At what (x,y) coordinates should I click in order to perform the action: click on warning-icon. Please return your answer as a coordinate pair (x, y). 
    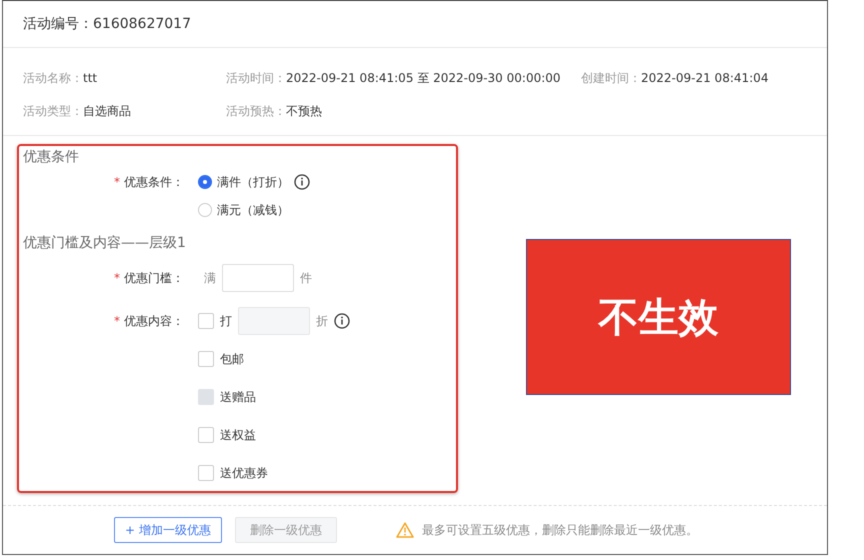
    Looking at the image, I should click on (405, 530).